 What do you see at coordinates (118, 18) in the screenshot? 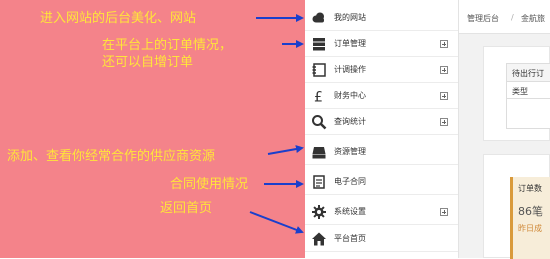
I see `annotation-my-site: 进入网站的后台美化、网站` at bounding box center [118, 18].